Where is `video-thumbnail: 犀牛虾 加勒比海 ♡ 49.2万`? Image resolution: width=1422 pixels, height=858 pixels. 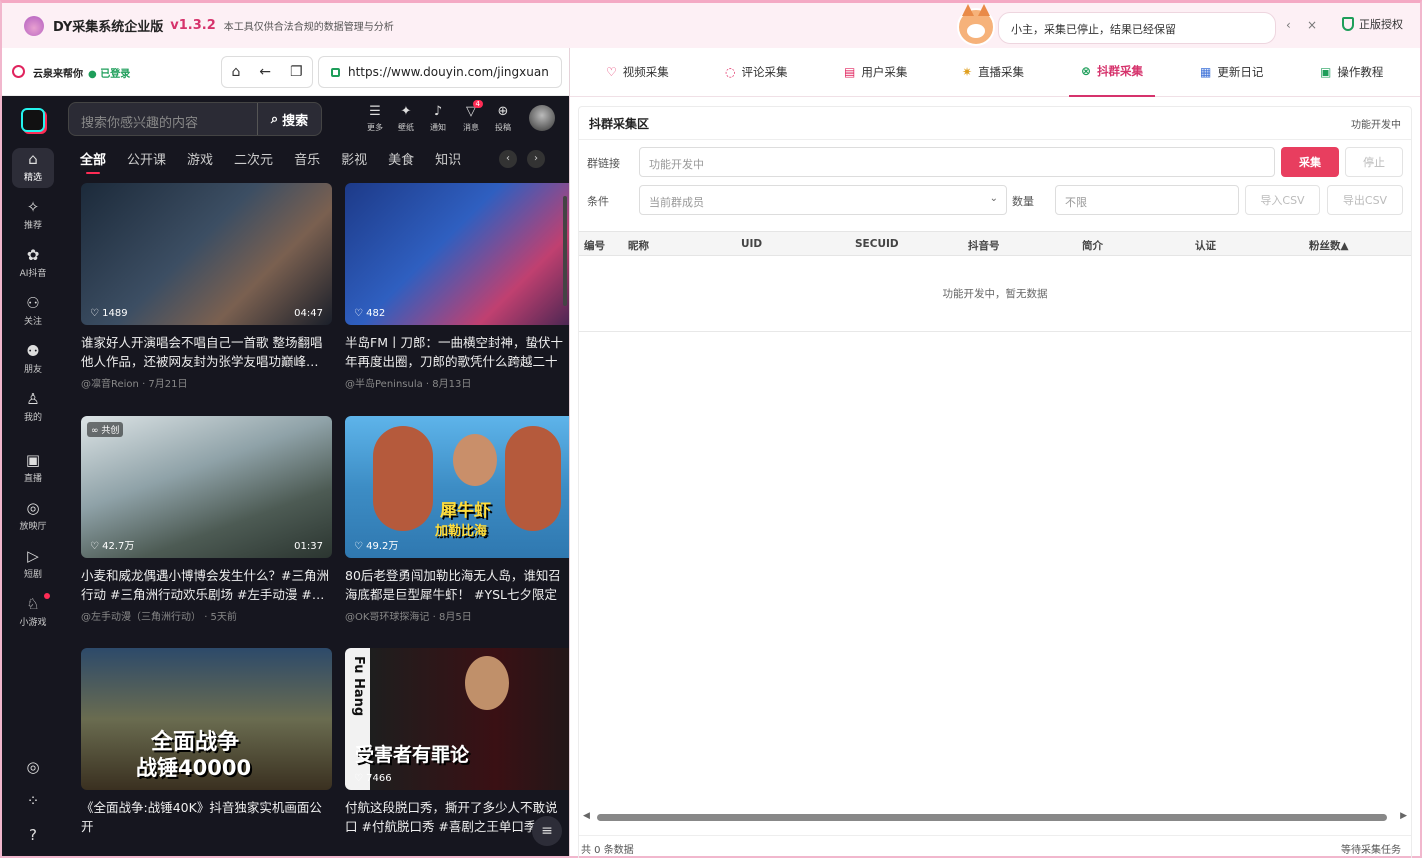
video-thumbnail: 犀牛虾 加勒比海 ♡ 49.2万 is located at coordinates (457, 487).